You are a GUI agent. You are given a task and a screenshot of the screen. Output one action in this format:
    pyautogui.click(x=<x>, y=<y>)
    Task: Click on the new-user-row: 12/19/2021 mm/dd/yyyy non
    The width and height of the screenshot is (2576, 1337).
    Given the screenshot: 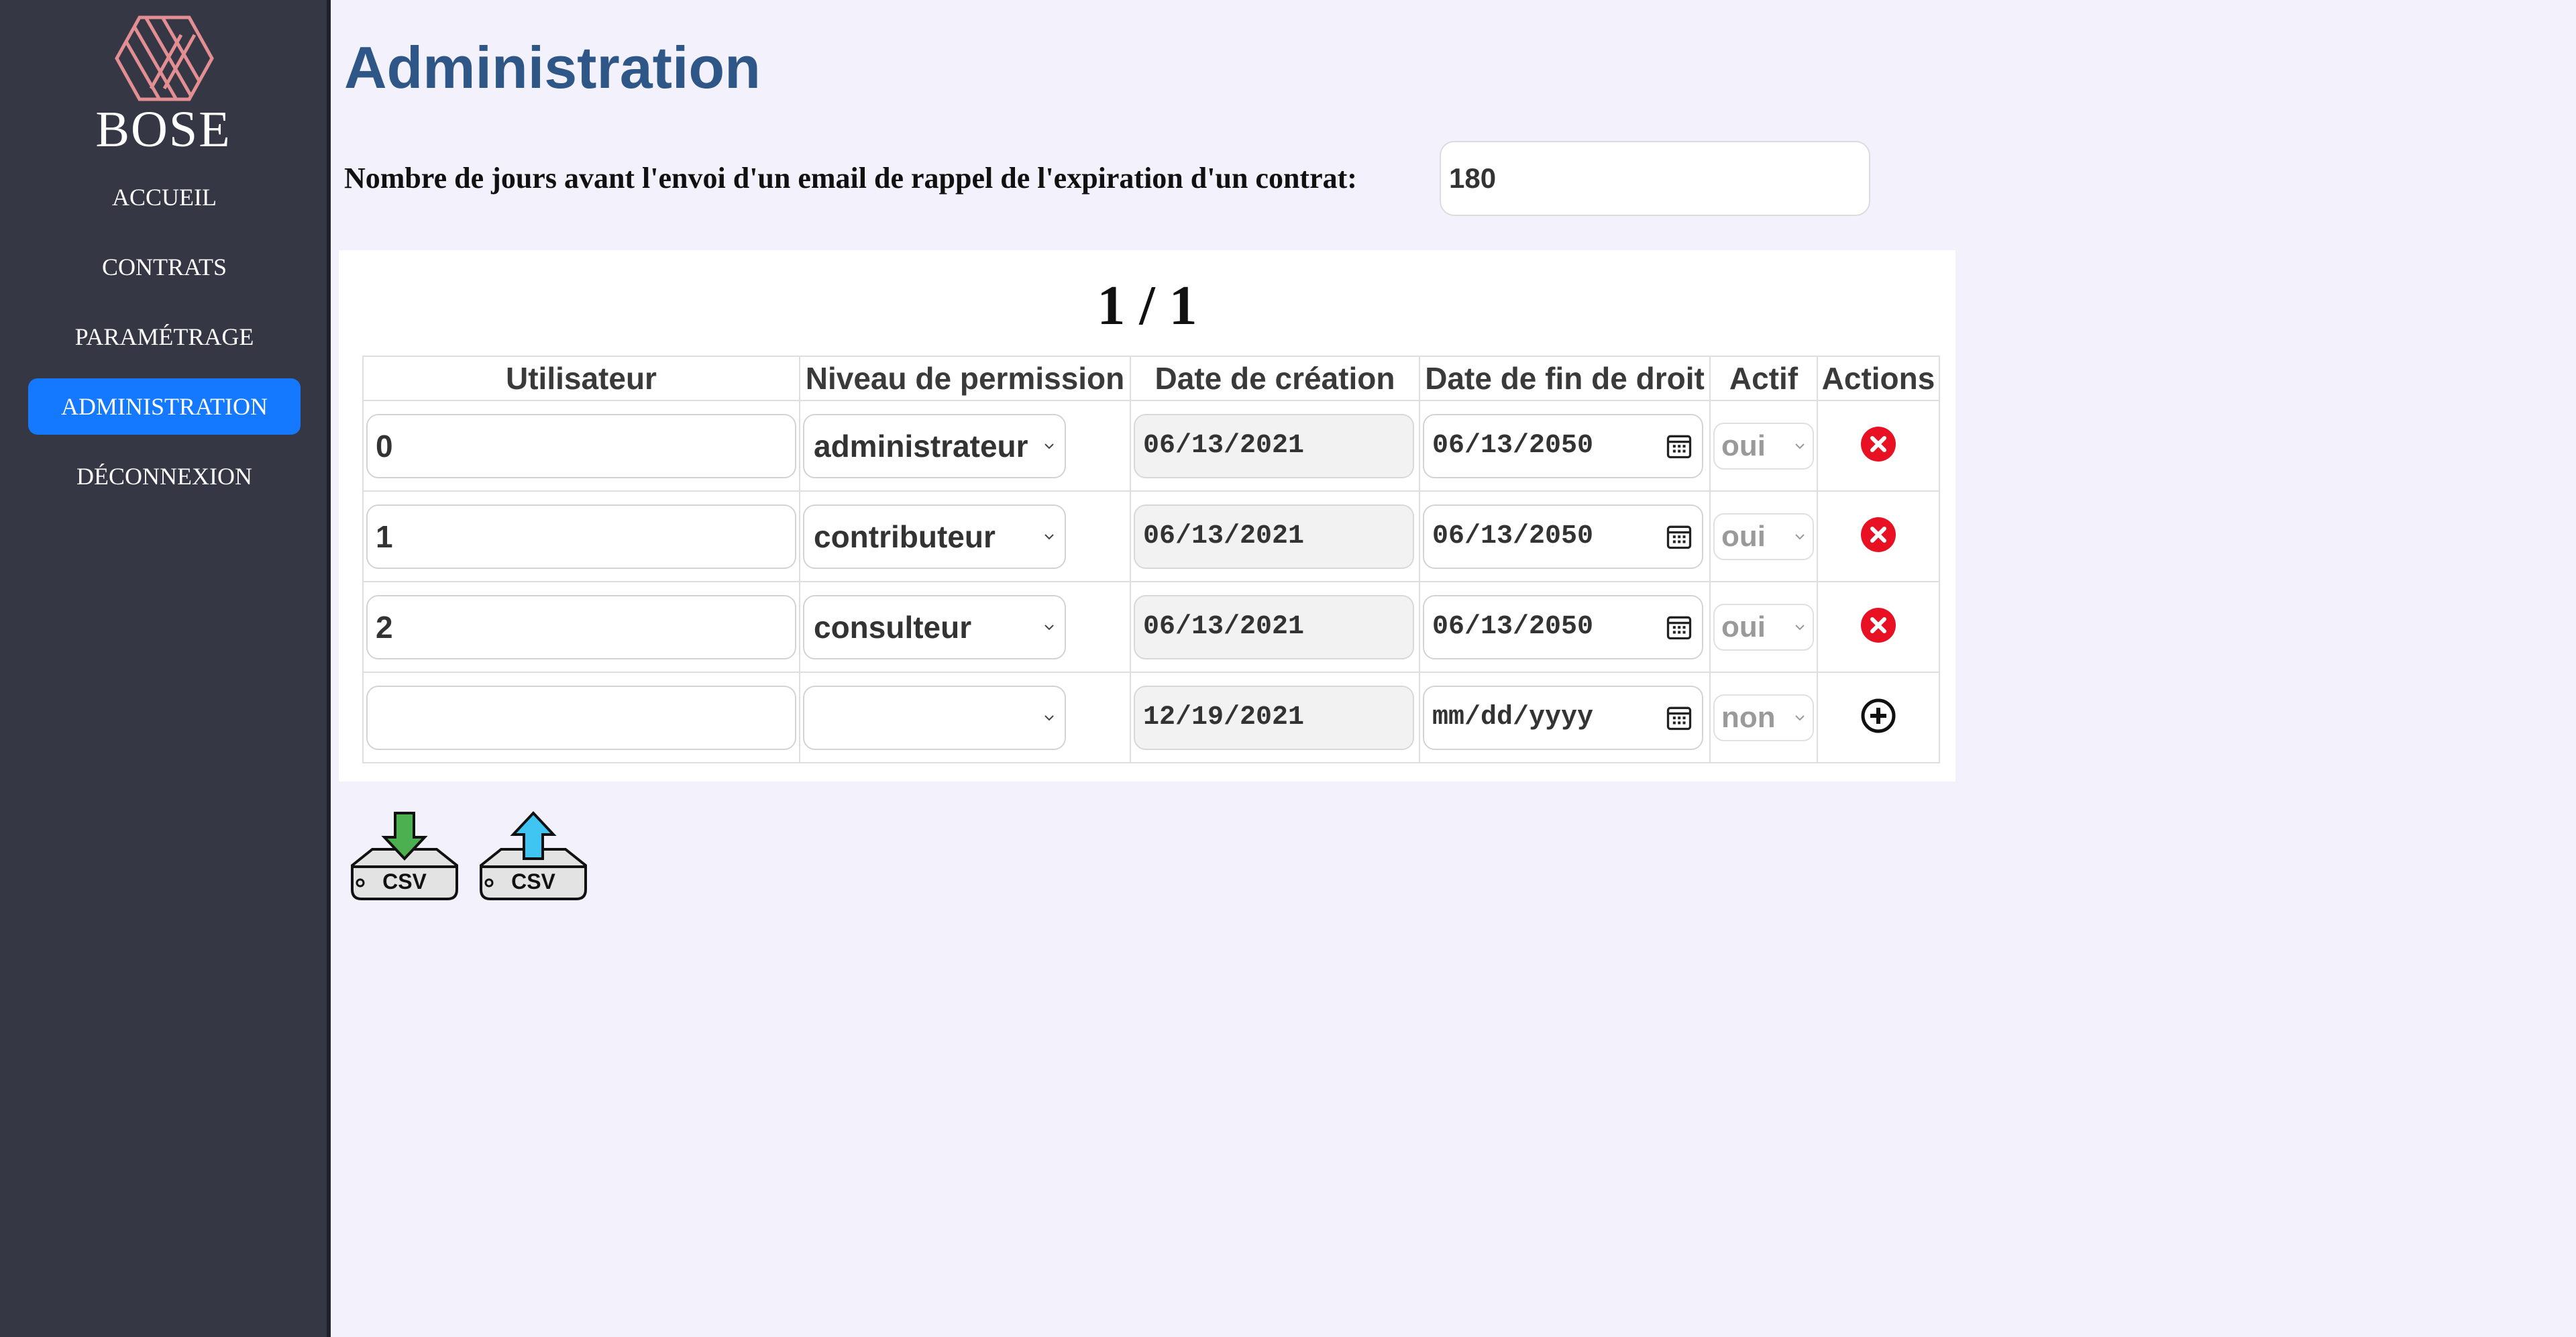 What is the action you would take?
    pyautogui.click(x=1151, y=717)
    